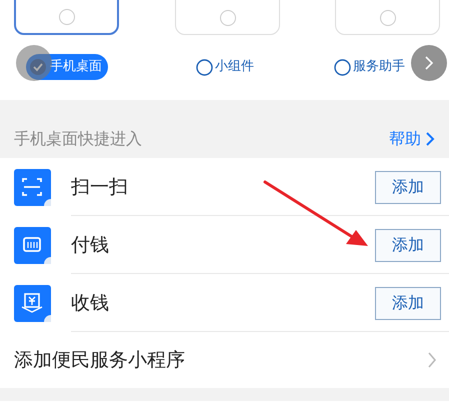  What do you see at coordinates (38, 67) in the screenshot?
I see `check-icon` at bounding box center [38, 67].